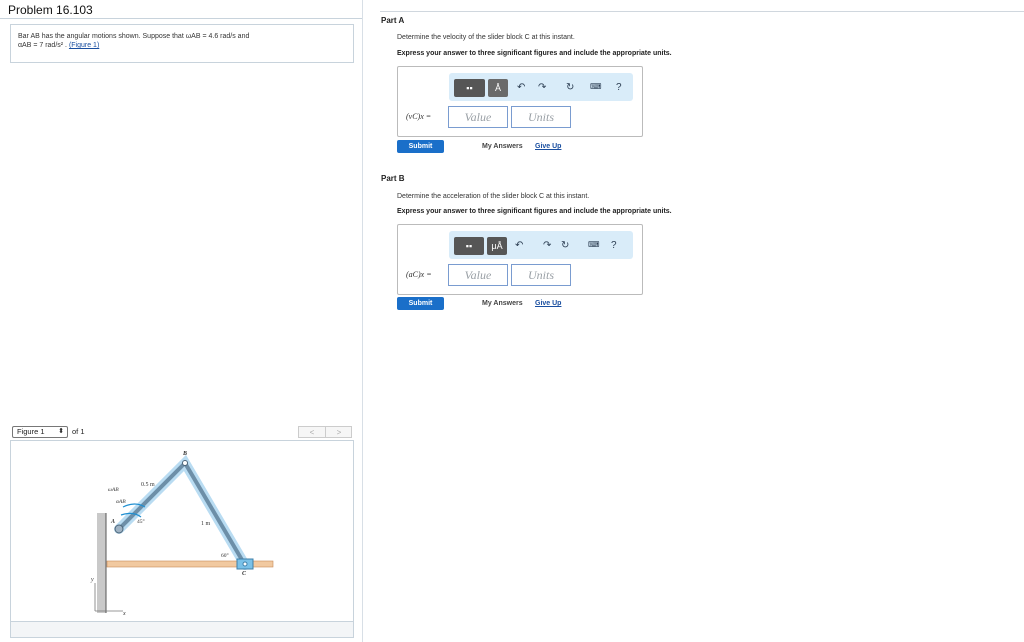 This screenshot has width=1024, height=642. Describe the element at coordinates (520, 101) in the screenshot. I see `part-a-answer-box: ▪▪ Å ↶ ↷ ↻ ⌨ ? (vC)x = Value Units` at that location.